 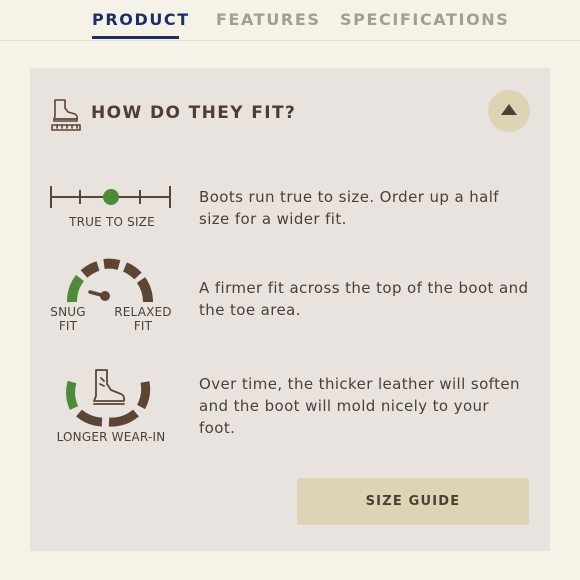 I want to click on tab-specifications: SPECIFICATIONS, so click(x=424, y=19).